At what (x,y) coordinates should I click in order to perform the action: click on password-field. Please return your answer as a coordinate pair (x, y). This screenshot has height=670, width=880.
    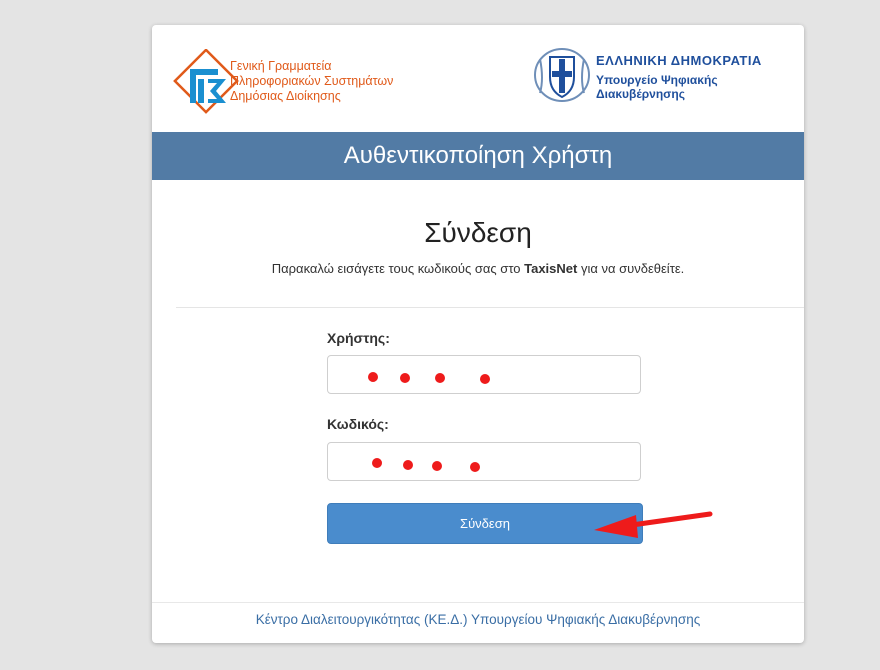
    Looking at the image, I should click on (484, 461).